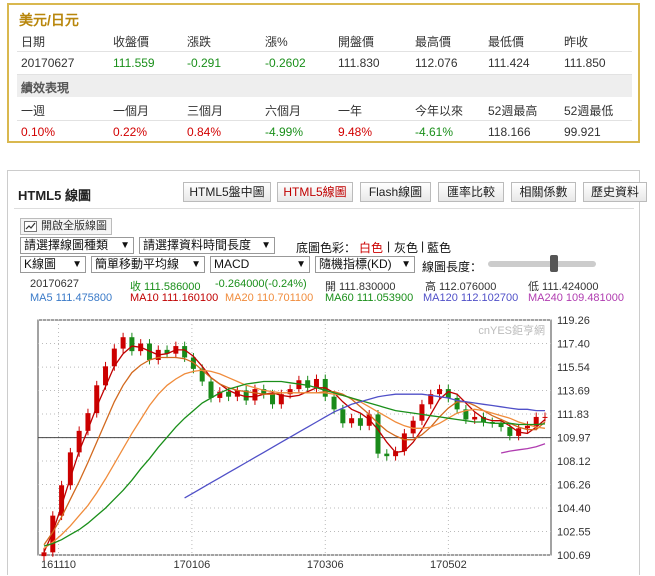 Image resolution: width=655 pixels, height=576 pixels. Describe the element at coordinates (576, 42) in the screenshot. I see `header-prev-close: 昨收` at that location.